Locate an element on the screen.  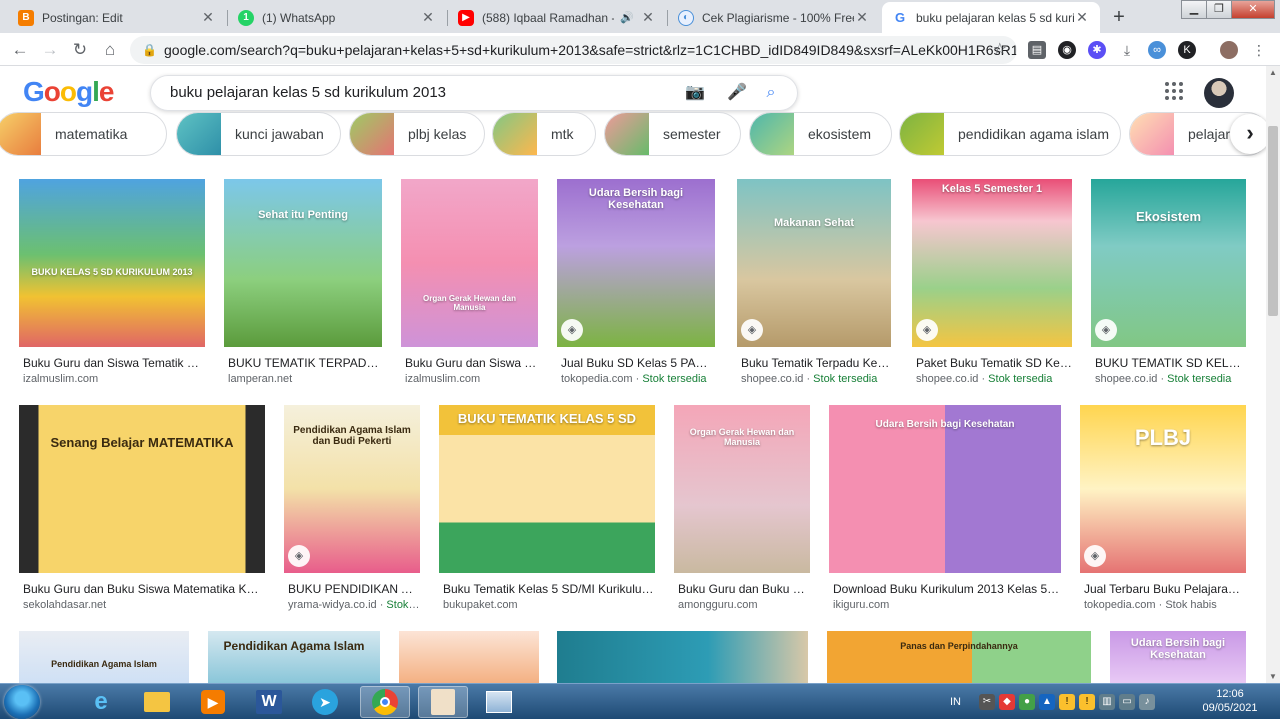
link-icon: ∞ is located at coordinates (1157, 50).